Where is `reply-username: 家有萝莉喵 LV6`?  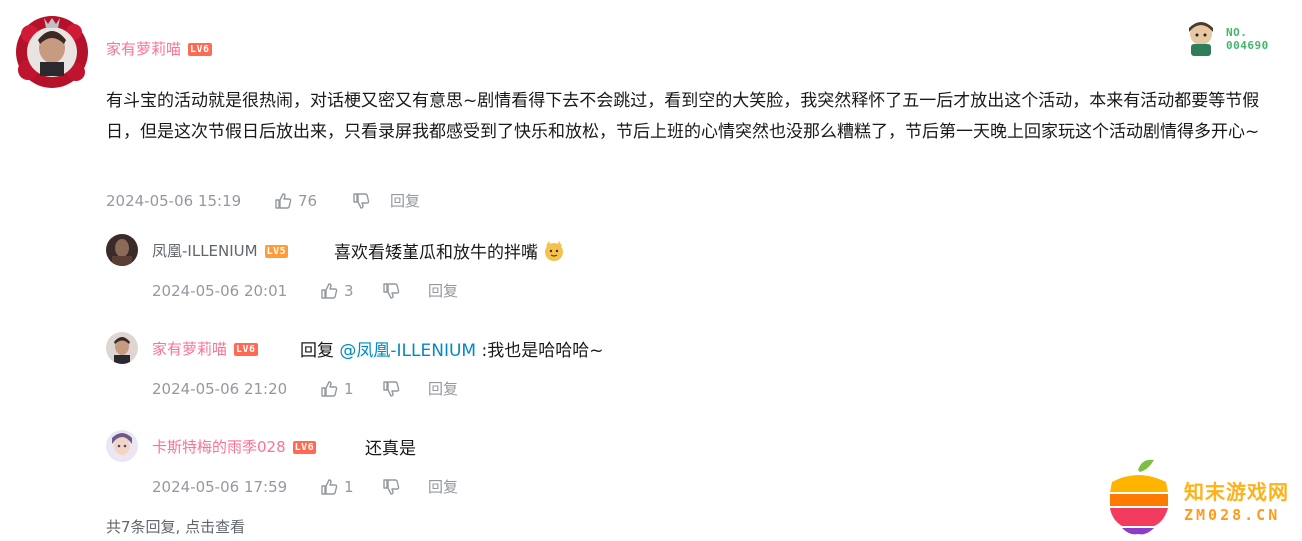
reply-username: 家有萝莉喵 LV6 is located at coordinates (205, 348).